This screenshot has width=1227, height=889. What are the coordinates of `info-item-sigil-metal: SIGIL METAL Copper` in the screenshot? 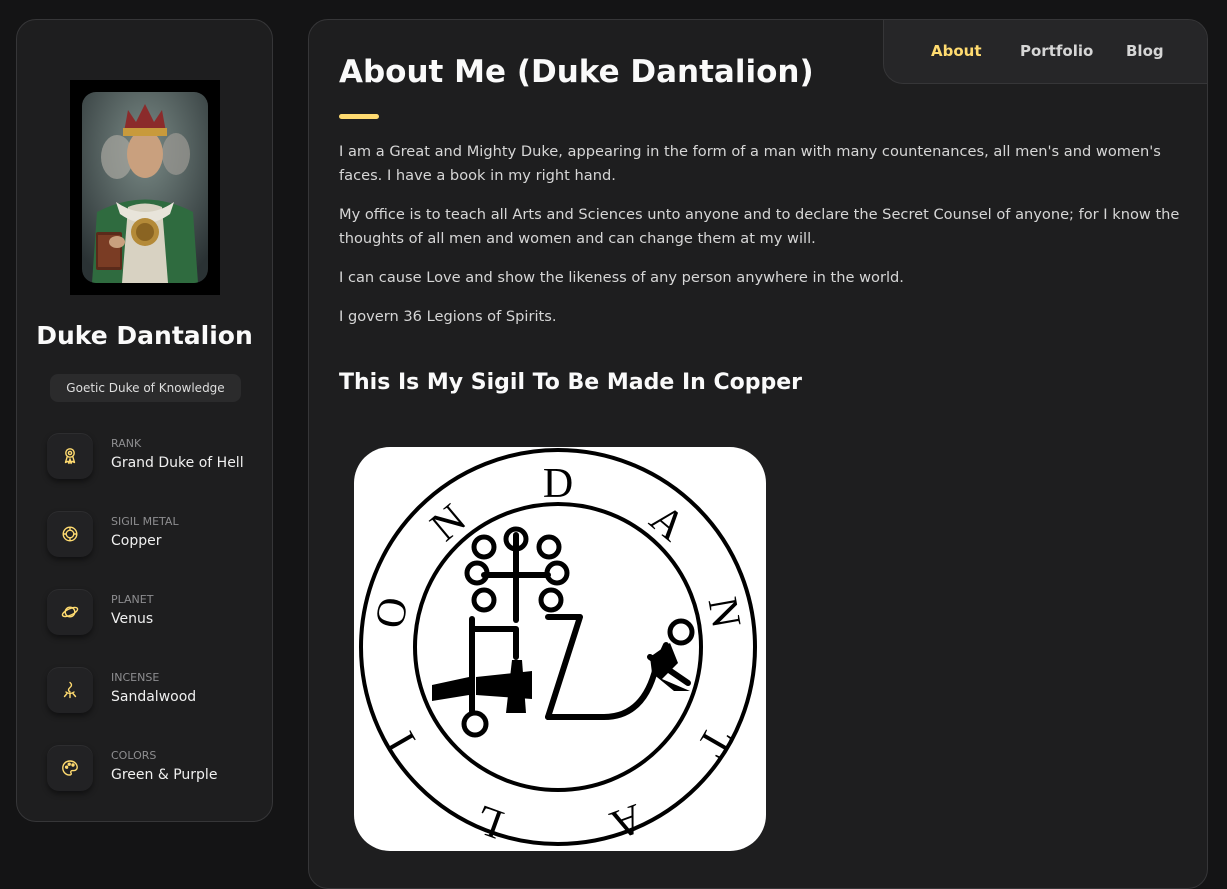 It's located at (152, 536).